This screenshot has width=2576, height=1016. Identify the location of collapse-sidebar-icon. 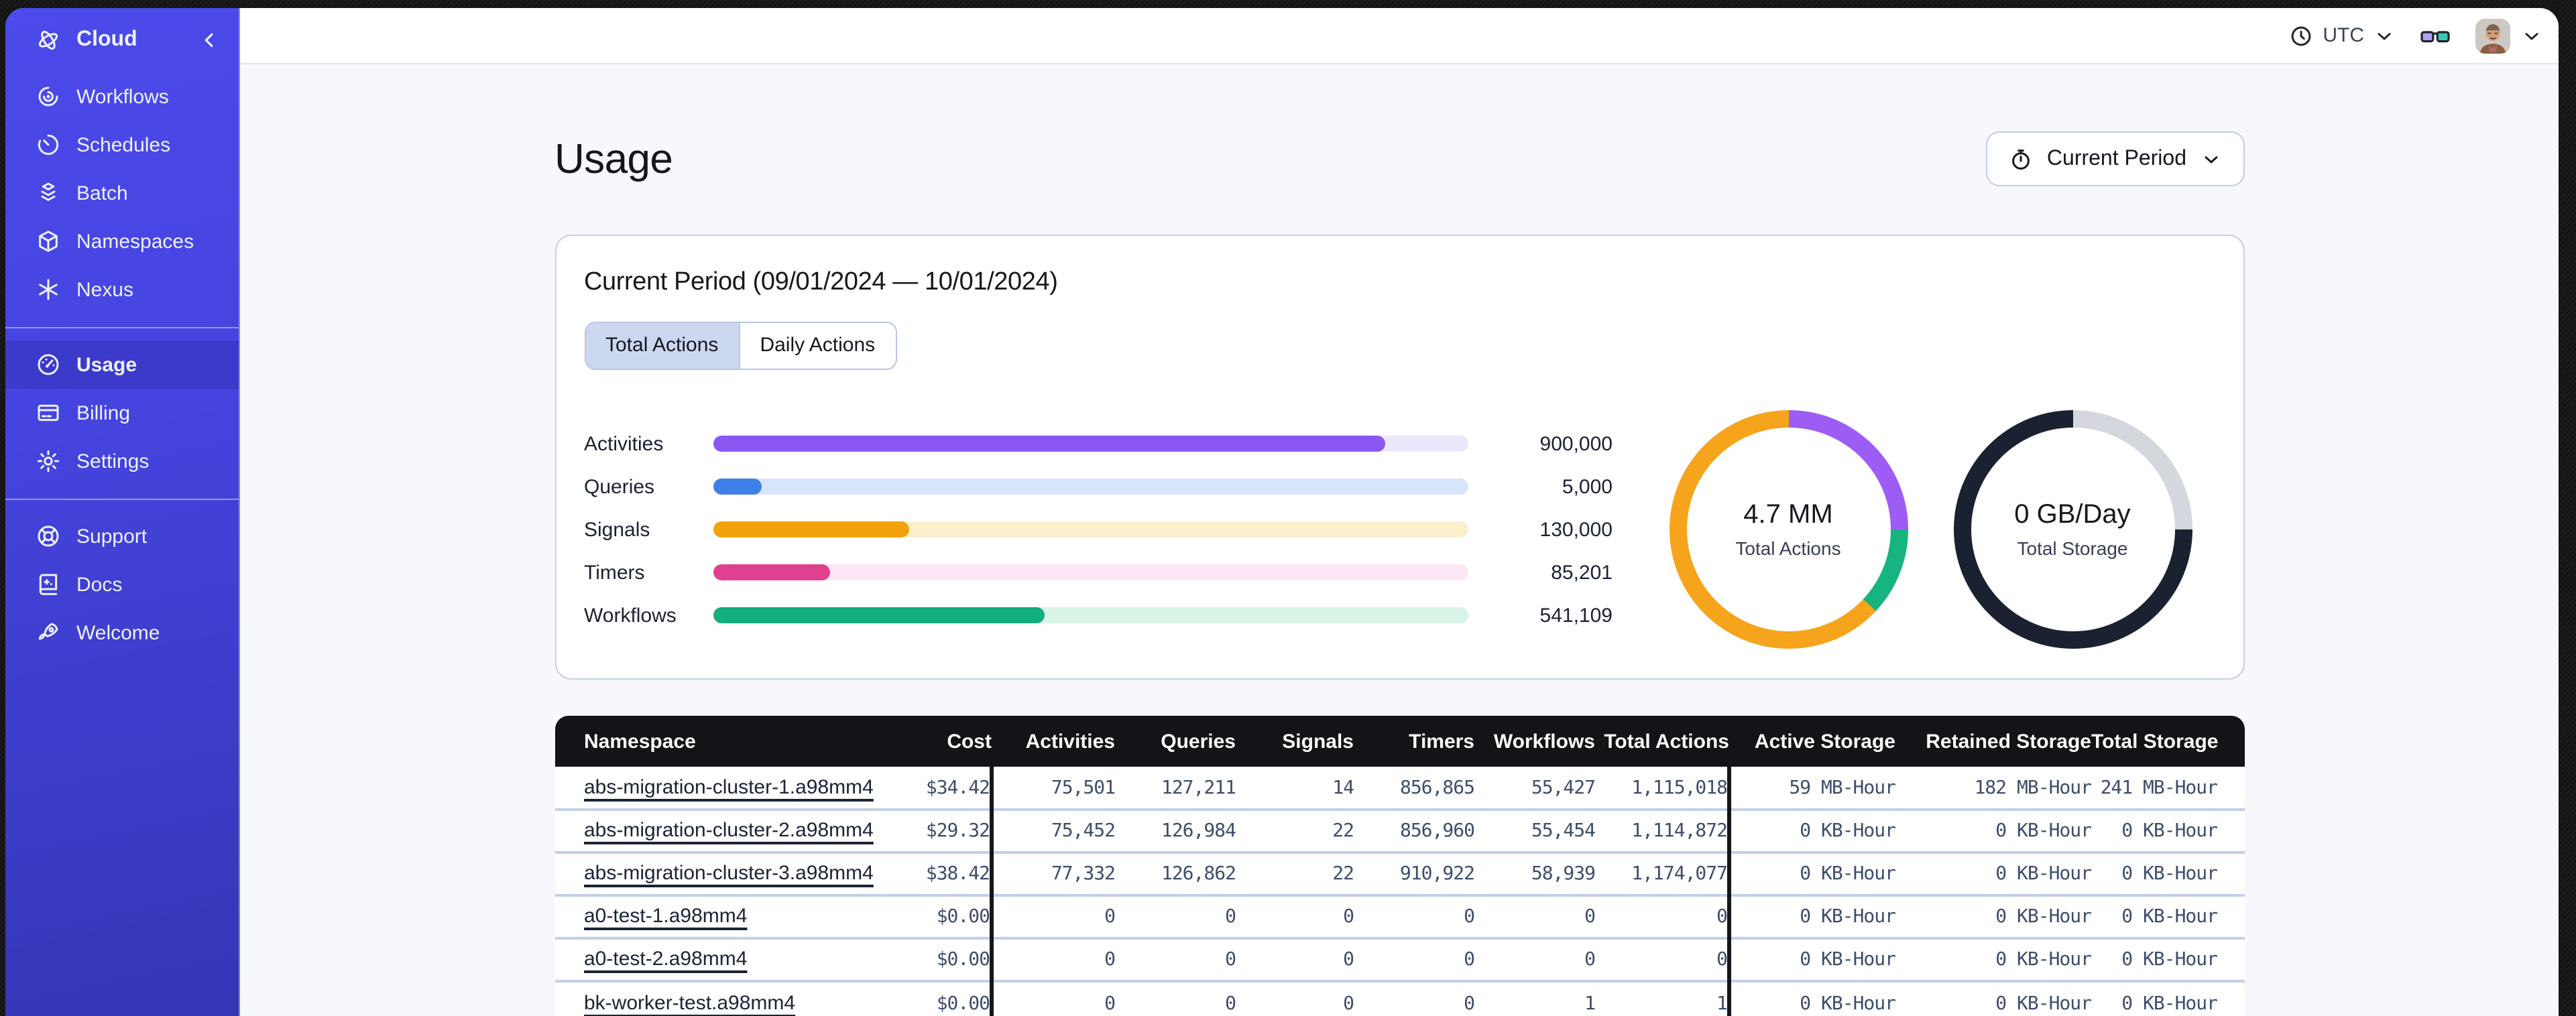
(209, 40).